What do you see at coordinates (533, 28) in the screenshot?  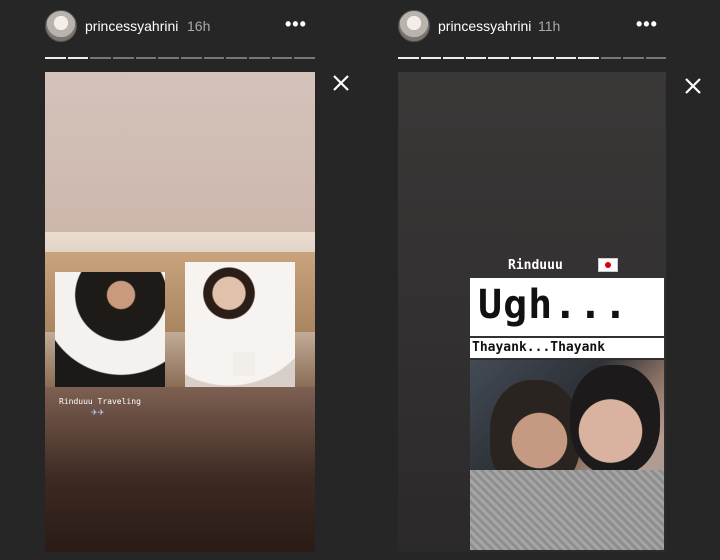 I see `story-header: princessyahrini 11h •••` at bounding box center [533, 28].